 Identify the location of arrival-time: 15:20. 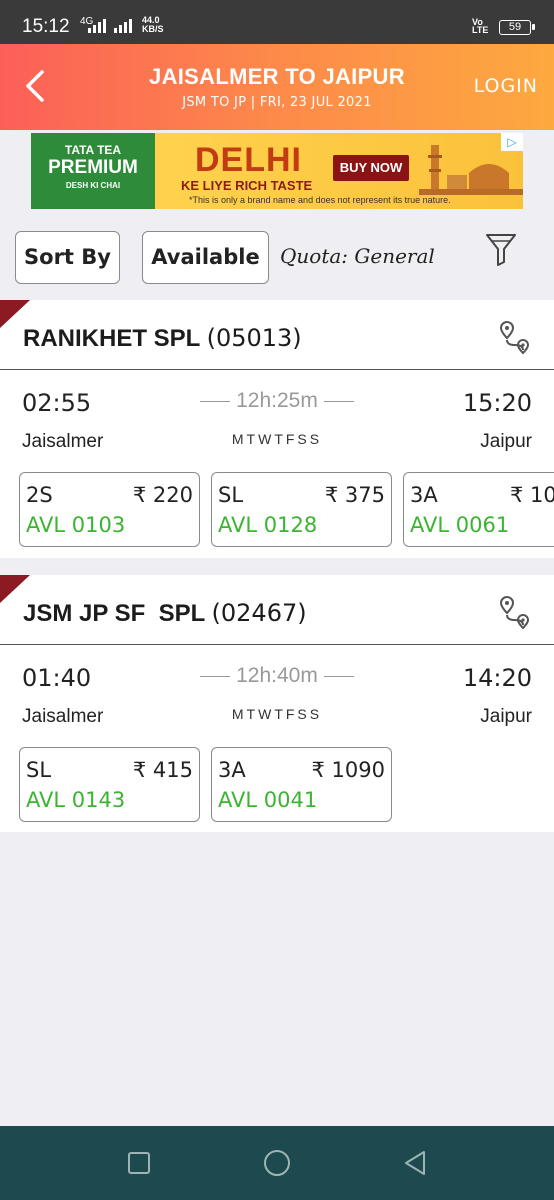
(497, 403).